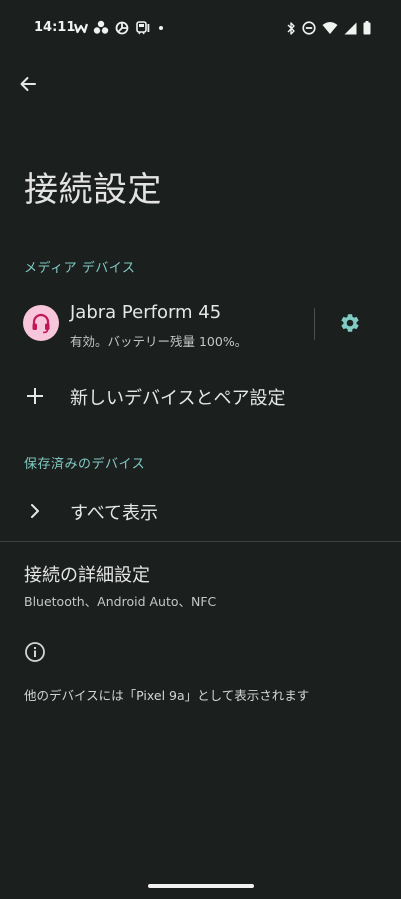 This screenshot has width=401, height=899. Describe the element at coordinates (87, 575) in the screenshot. I see `advanced-settings-title: 接続の詳細設定` at that location.